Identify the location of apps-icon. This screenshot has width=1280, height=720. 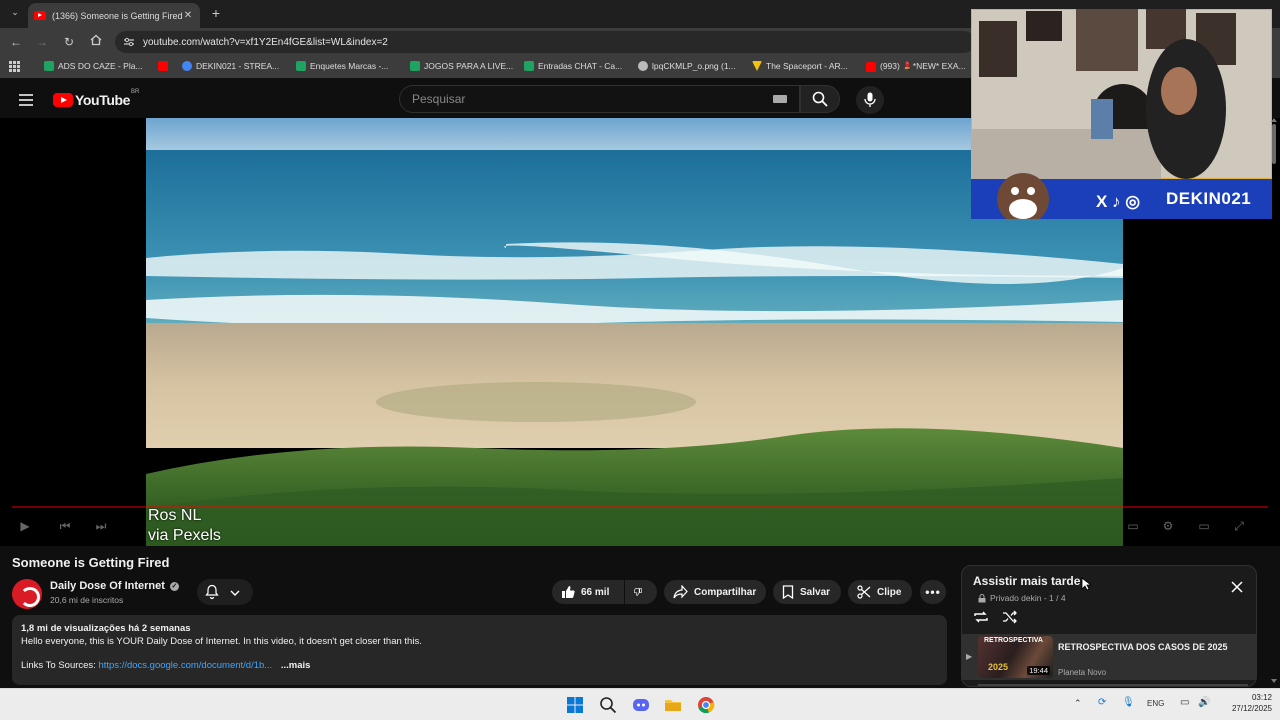
(14, 66).